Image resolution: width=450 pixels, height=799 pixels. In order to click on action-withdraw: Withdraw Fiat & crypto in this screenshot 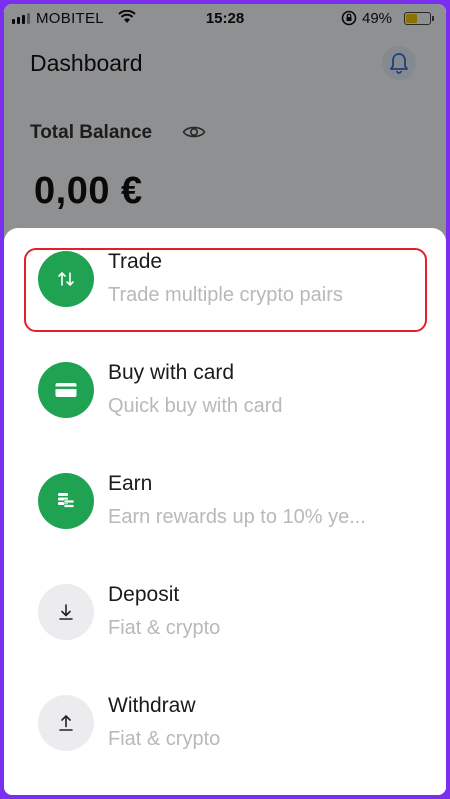, I will do `click(225, 722)`.